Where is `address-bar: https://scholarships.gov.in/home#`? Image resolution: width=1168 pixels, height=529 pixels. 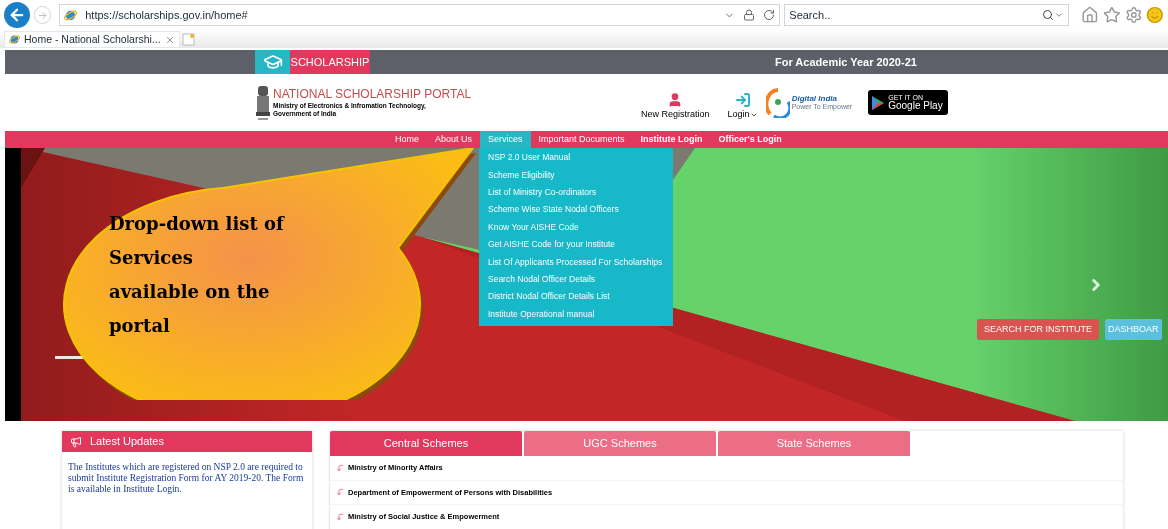 address-bar: https://scholarships.gov.in/home# is located at coordinates (420, 15).